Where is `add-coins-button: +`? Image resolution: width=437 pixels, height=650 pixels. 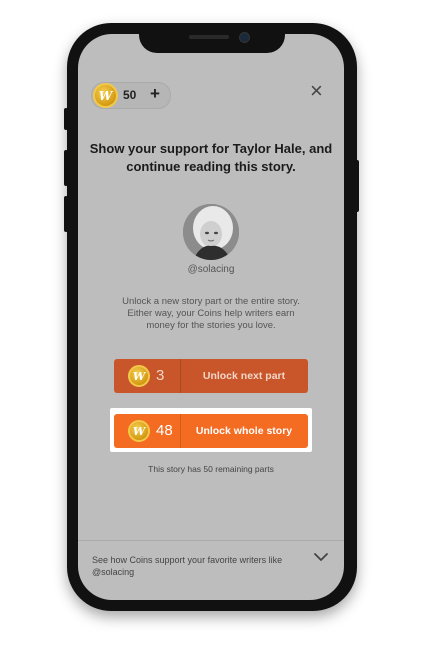 add-coins-button: + is located at coordinates (155, 94).